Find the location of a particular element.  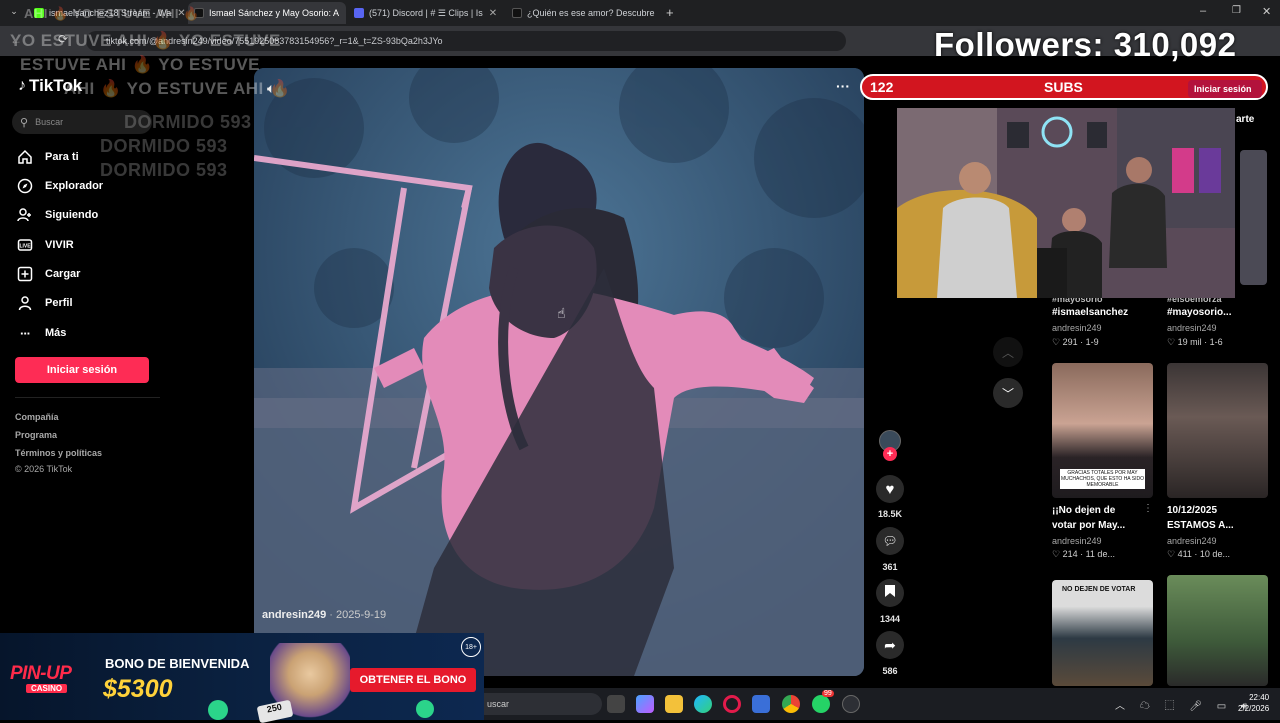

tray-icons: ︿ ☁ ⬚ 🎤︎ ▭ 🔊︎ is located at coordinates (1184, 704).